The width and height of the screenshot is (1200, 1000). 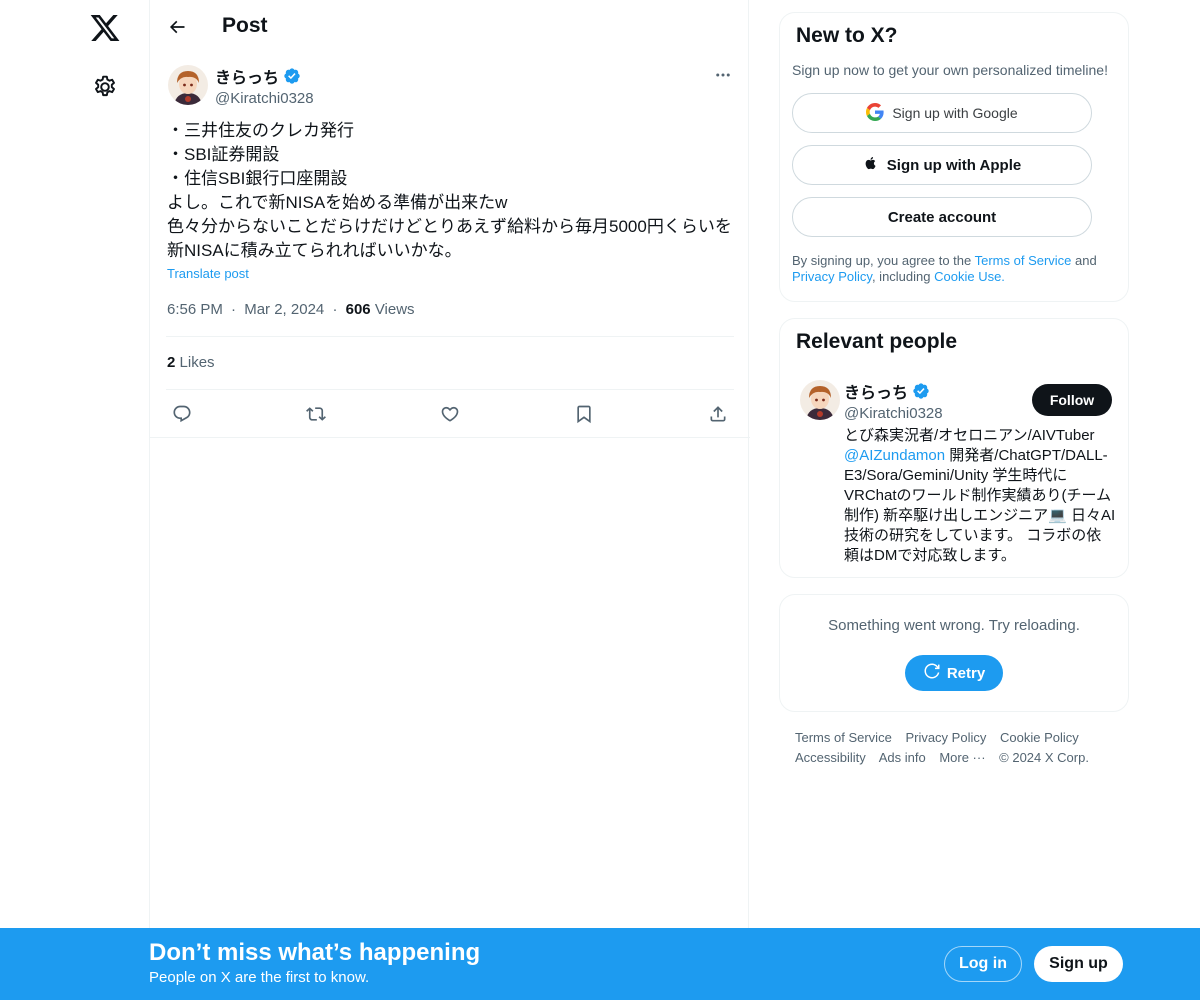 What do you see at coordinates (955, 113) in the screenshot?
I see `signup-google-label: Sign up with Google` at bounding box center [955, 113].